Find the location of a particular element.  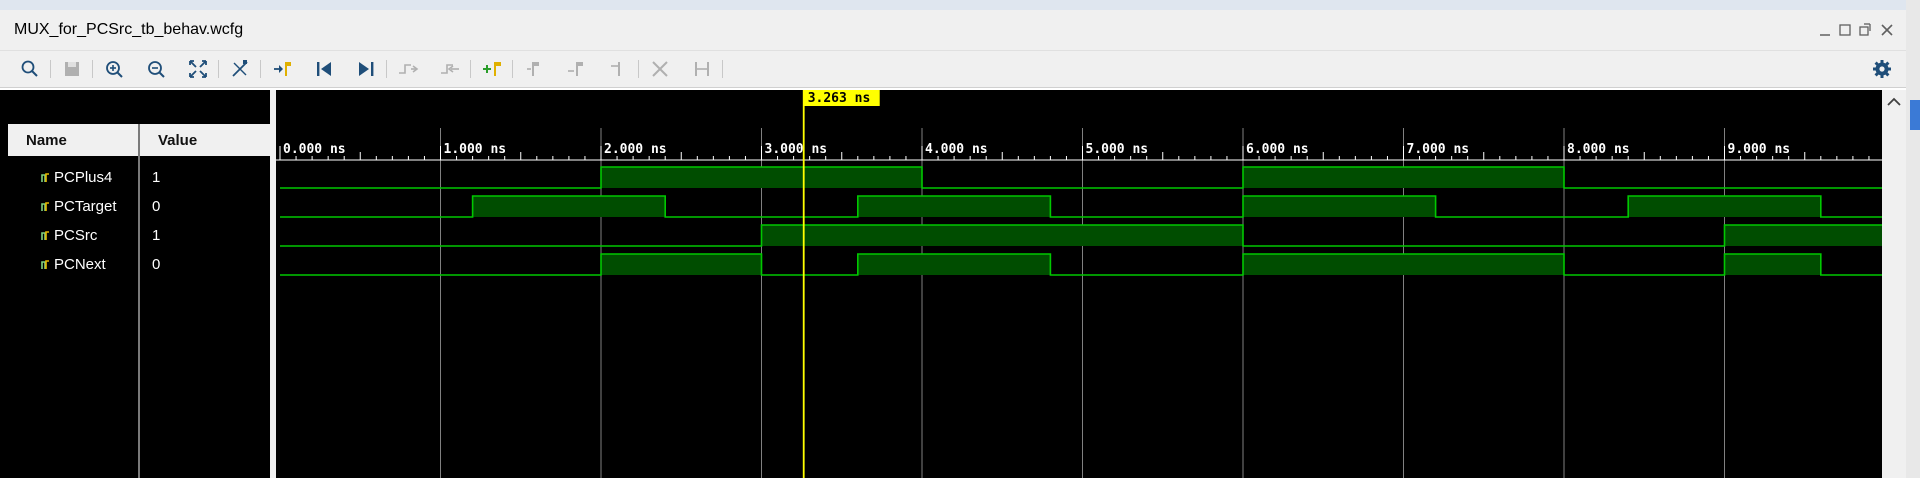

vertical-scrollbar is located at coordinates (1894, 284).